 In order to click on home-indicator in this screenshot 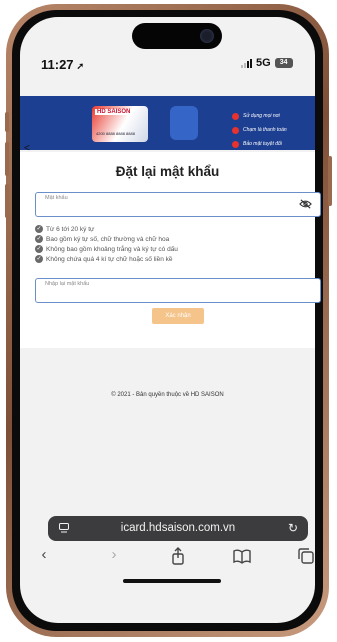, I will do `click(172, 581)`.